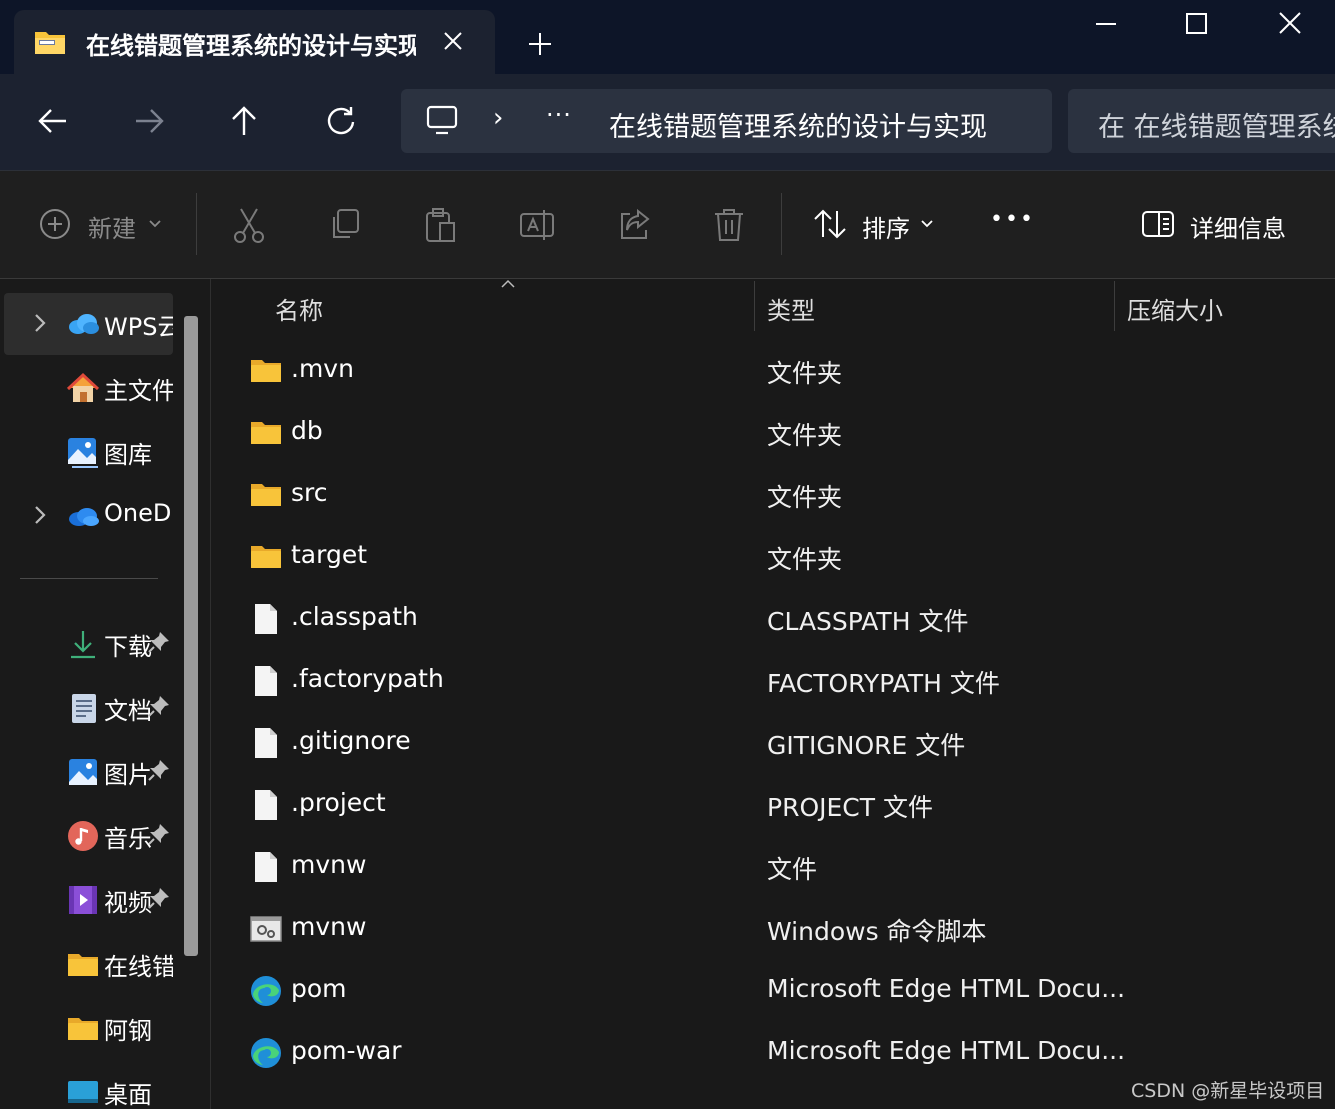  Describe the element at coordinates (791, 308) in the screenshot. I see `column-header-type: 类型` at that location.